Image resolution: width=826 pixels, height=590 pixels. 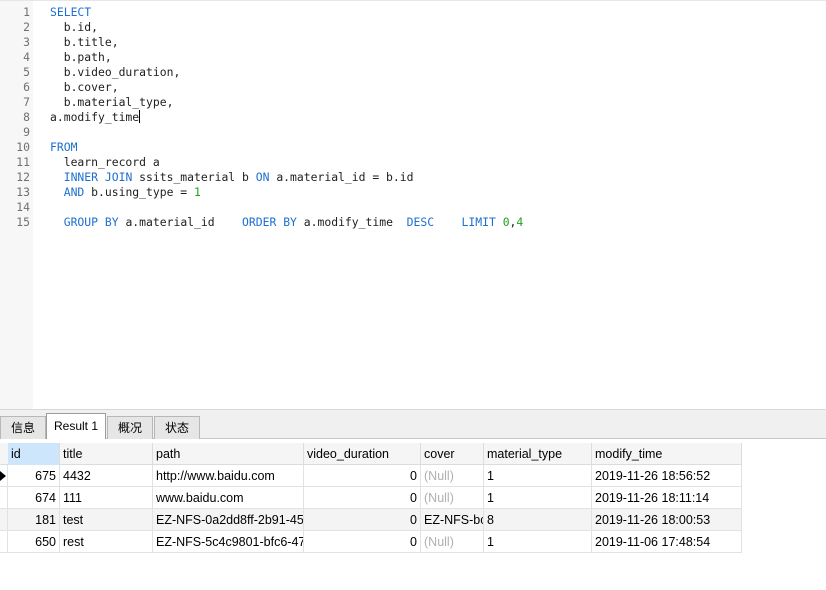 What do you see at coordinates (413, 147) in the screenshot?
I see `code-line: 10 FROM` at bounding box center [413, 147].